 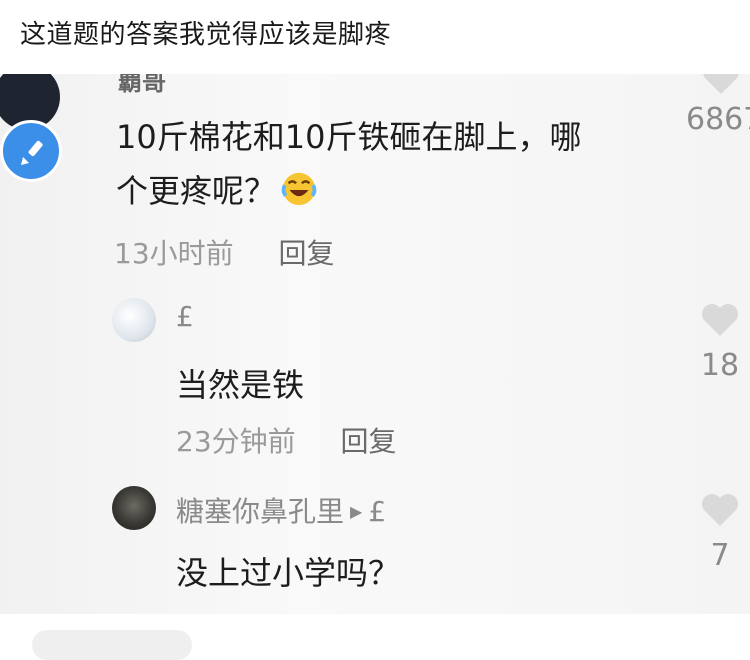 What do you see at coordinates (377, 511) in the screenshot?
I see `reply-target-username: £` at bounding box center [377, 511].